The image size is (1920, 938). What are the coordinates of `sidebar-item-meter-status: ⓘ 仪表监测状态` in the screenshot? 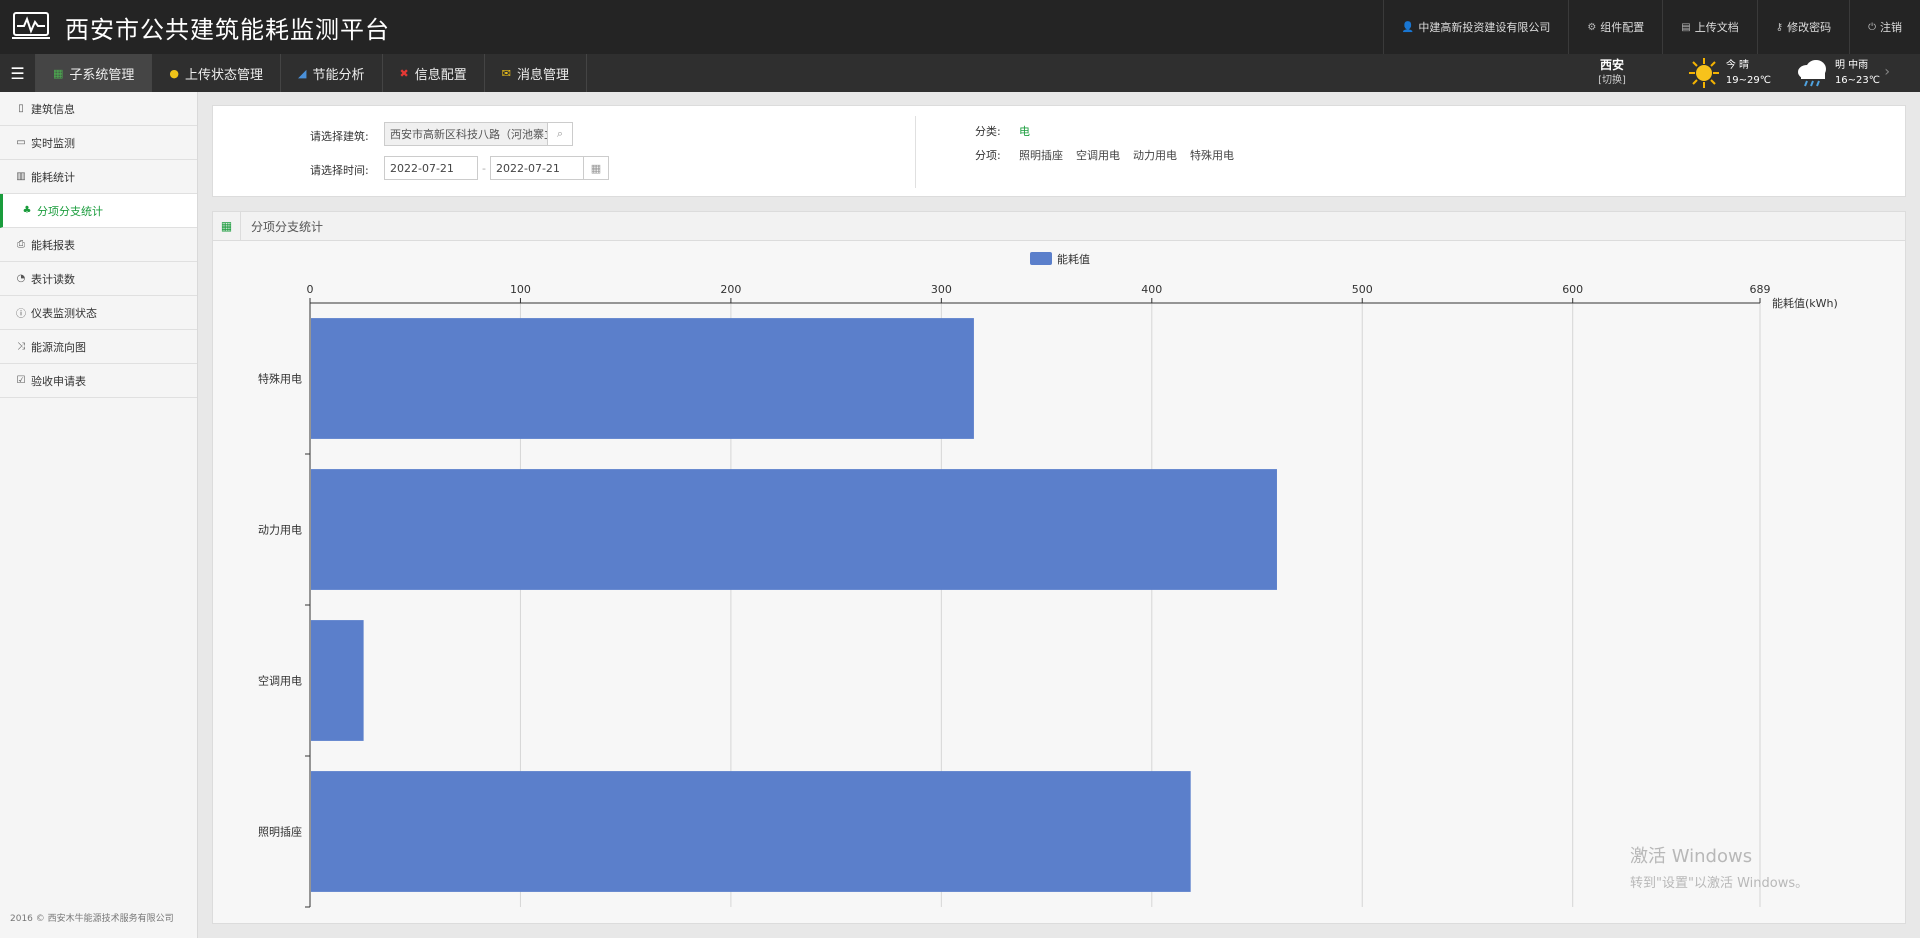 It's located at (98, 313).